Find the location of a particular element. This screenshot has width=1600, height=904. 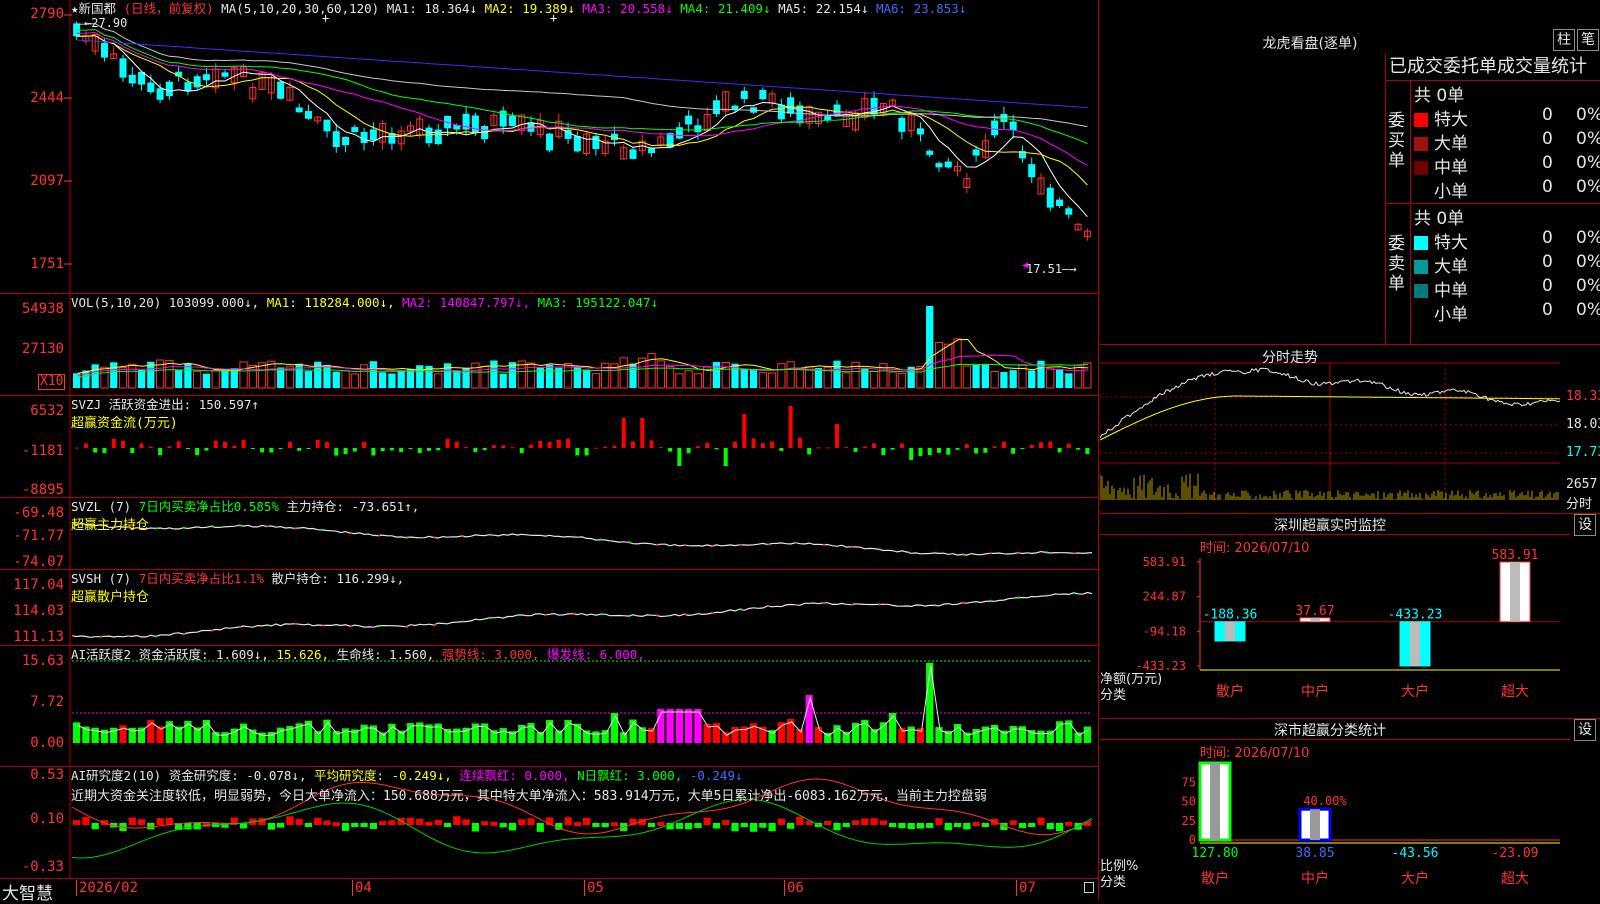

sz-monitor-settings-button: 设 is located at coordinates (1585, 525).